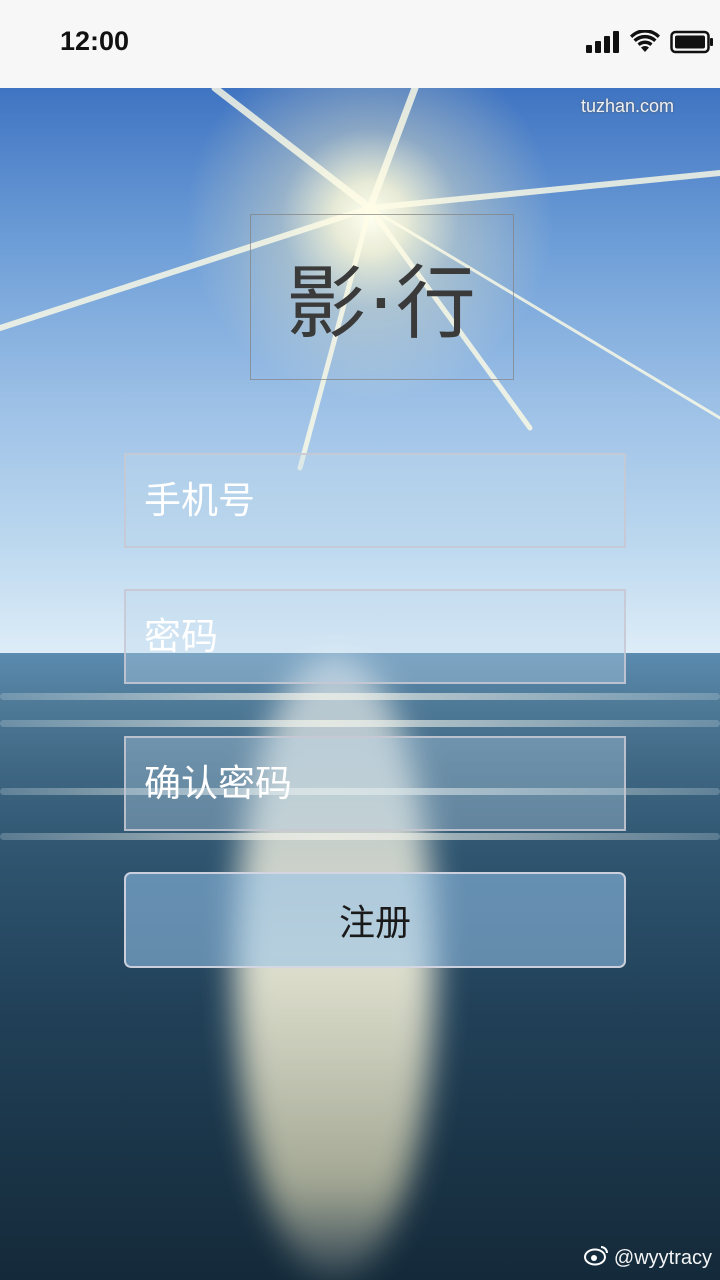 The width and height of the screenshot is (720, 1280). What do you see at coordinates (360, 44) in the screenshot?
I see `status-bar: 12:00` at bounding box center [360, 44].